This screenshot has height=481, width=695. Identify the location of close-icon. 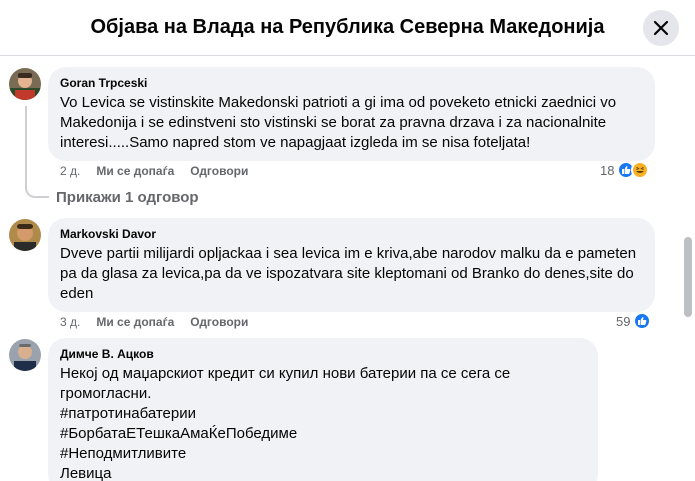
(661, 28).